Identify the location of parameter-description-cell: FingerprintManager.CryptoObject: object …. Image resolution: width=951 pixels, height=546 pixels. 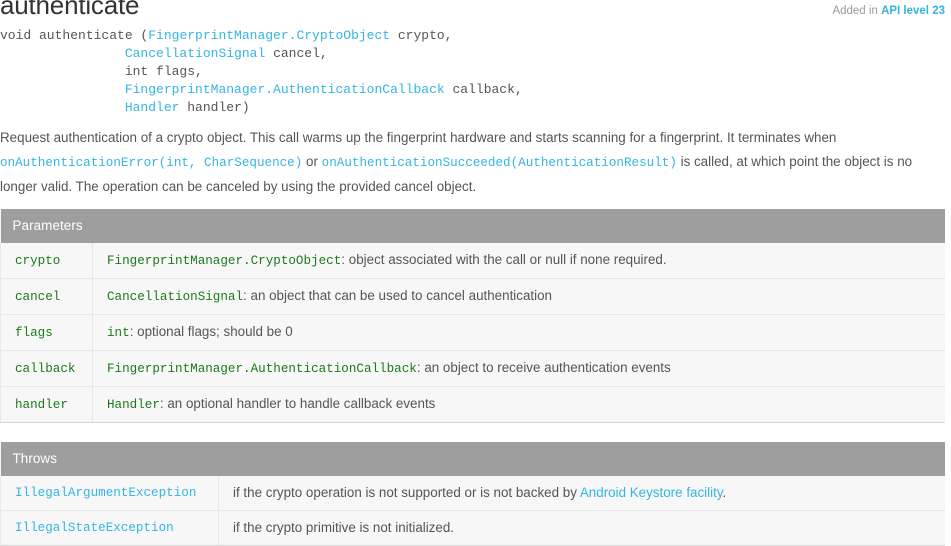
(518, 261).